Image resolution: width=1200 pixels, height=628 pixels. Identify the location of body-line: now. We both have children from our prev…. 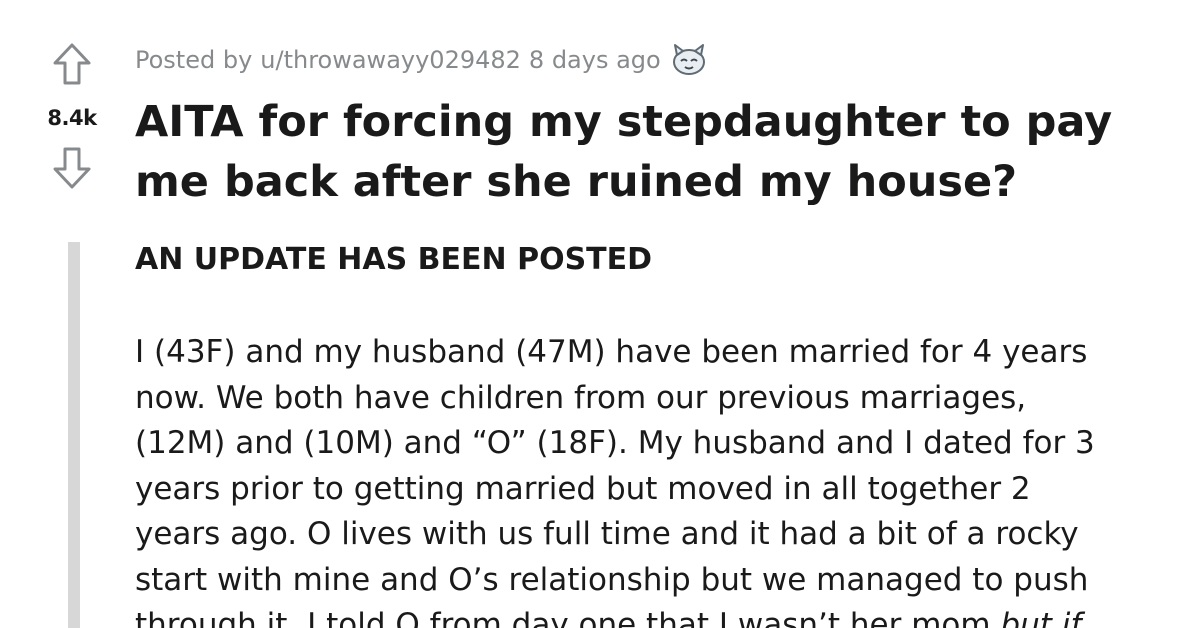
(581, 397).